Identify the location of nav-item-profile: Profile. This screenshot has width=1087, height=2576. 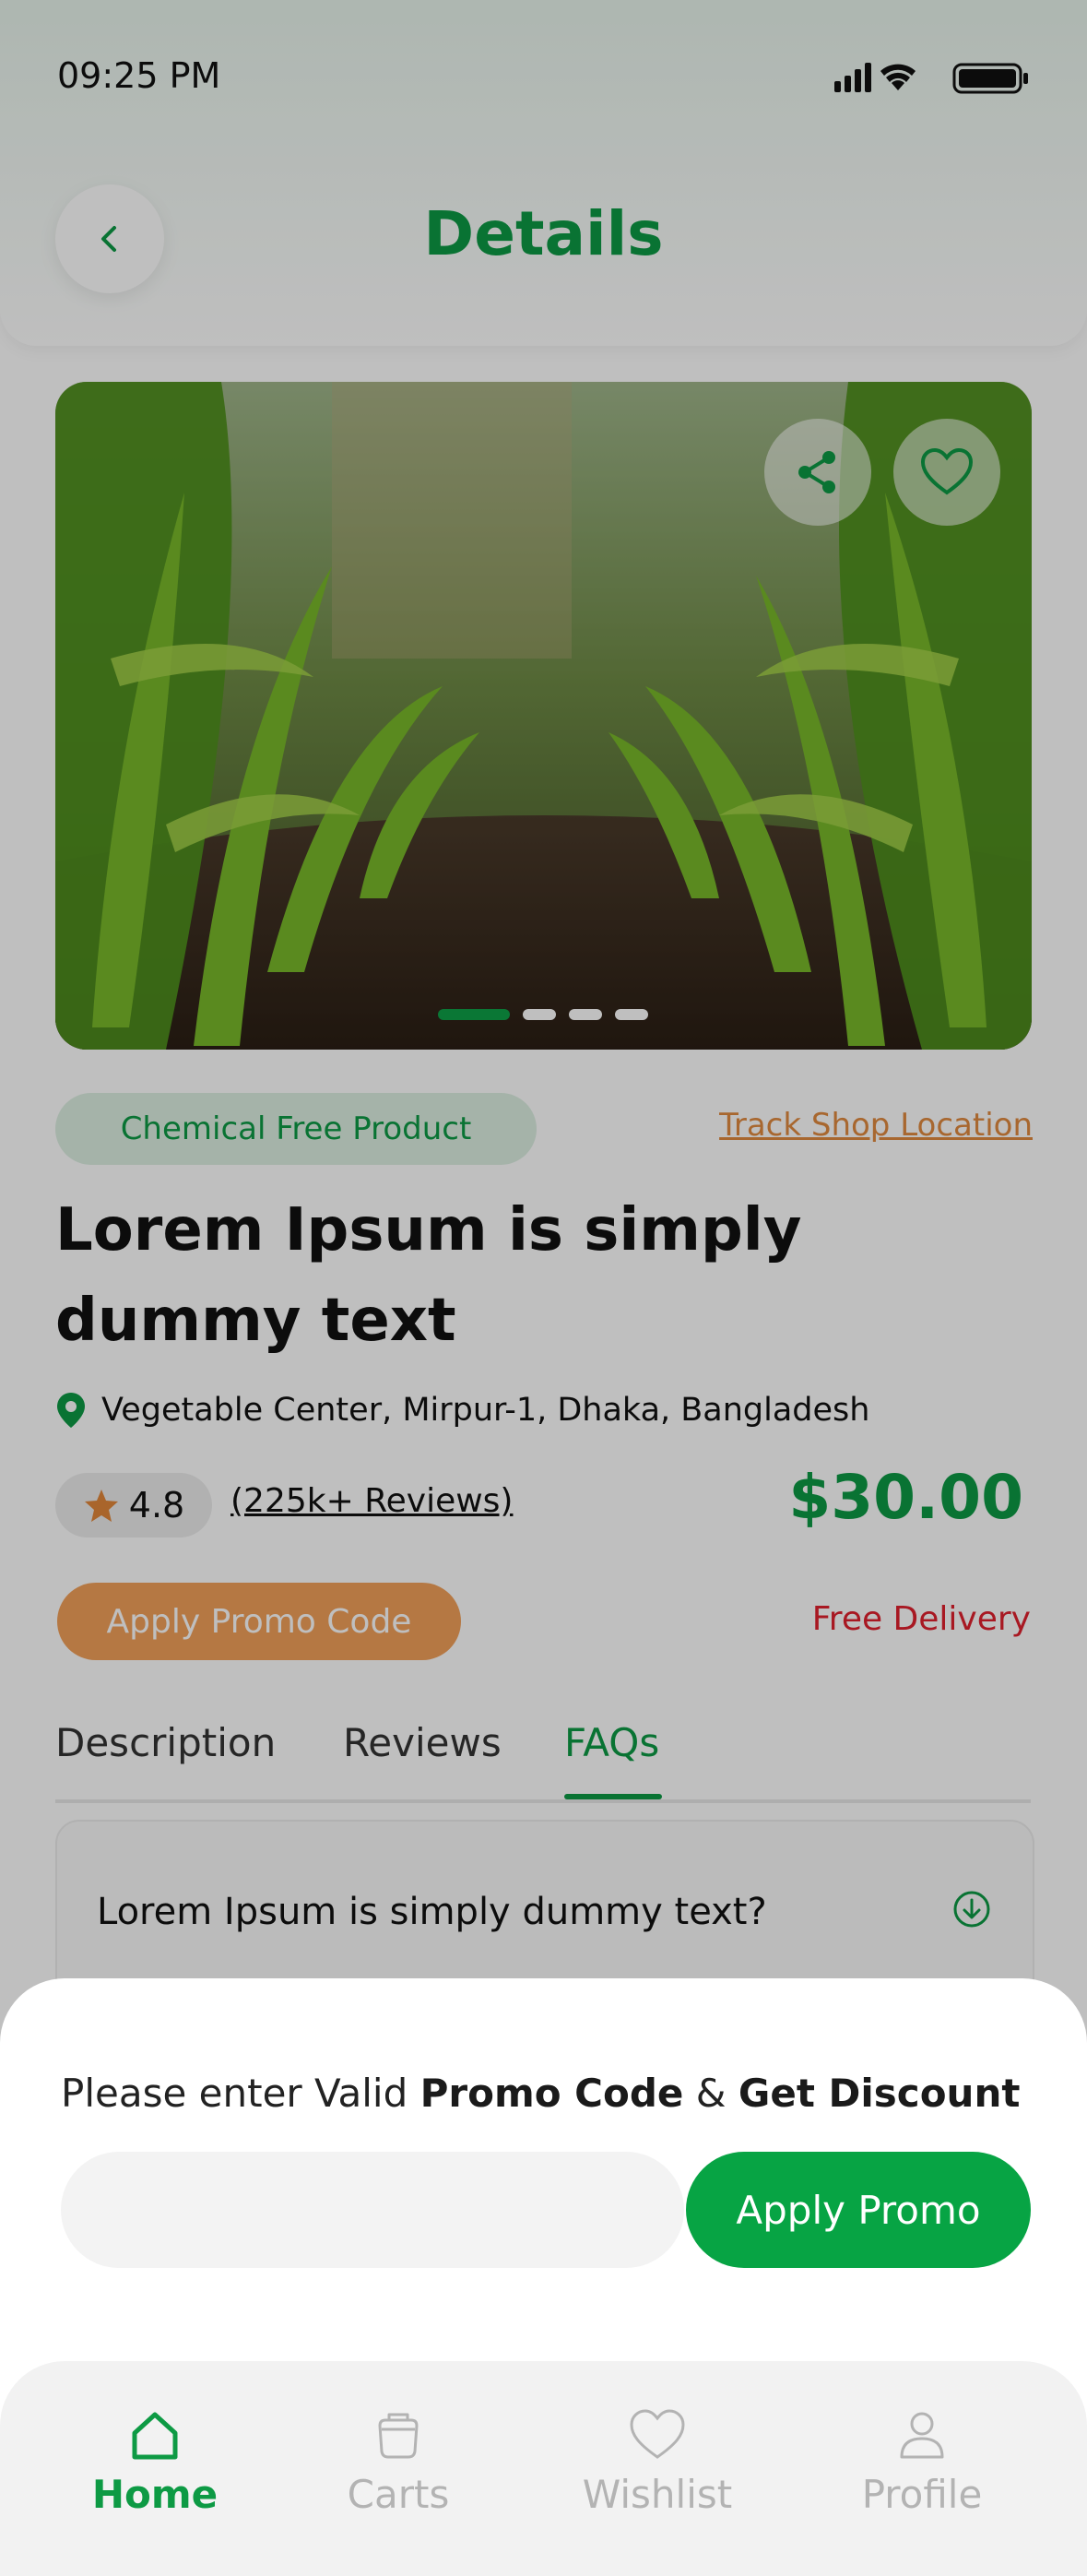
(922, 2462).